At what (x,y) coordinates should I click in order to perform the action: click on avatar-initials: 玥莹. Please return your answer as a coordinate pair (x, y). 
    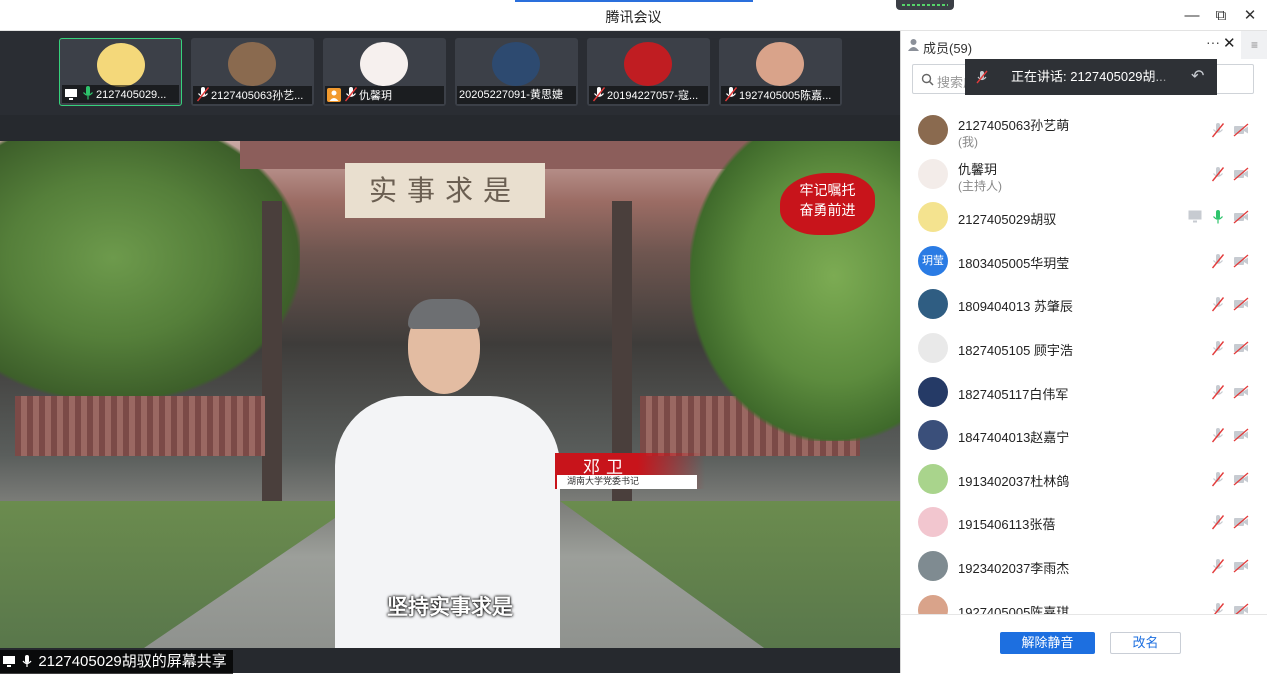
    Looking at the image, I should click on (933, 260).